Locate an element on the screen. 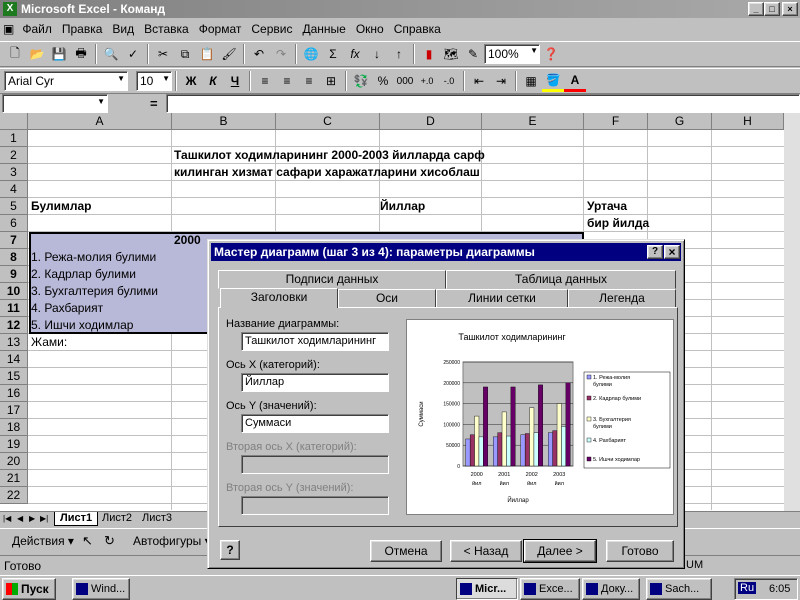 Image resolution: width=800 pixels, height=600 pixels. department-cell: 2. Кадрлар булими is located at coordinates (83, 274).